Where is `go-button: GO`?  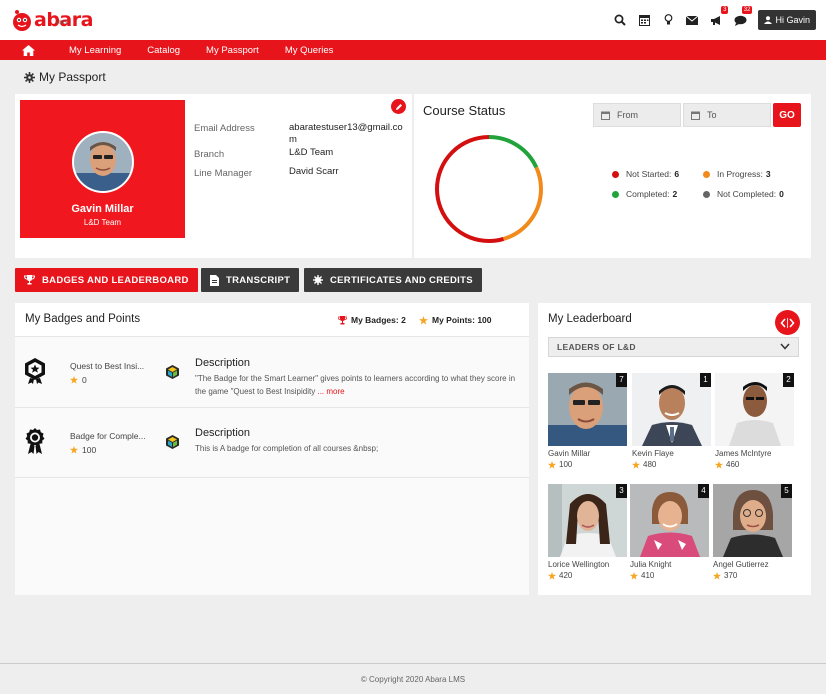 go-button: GO is located at coordinates (787, 115).